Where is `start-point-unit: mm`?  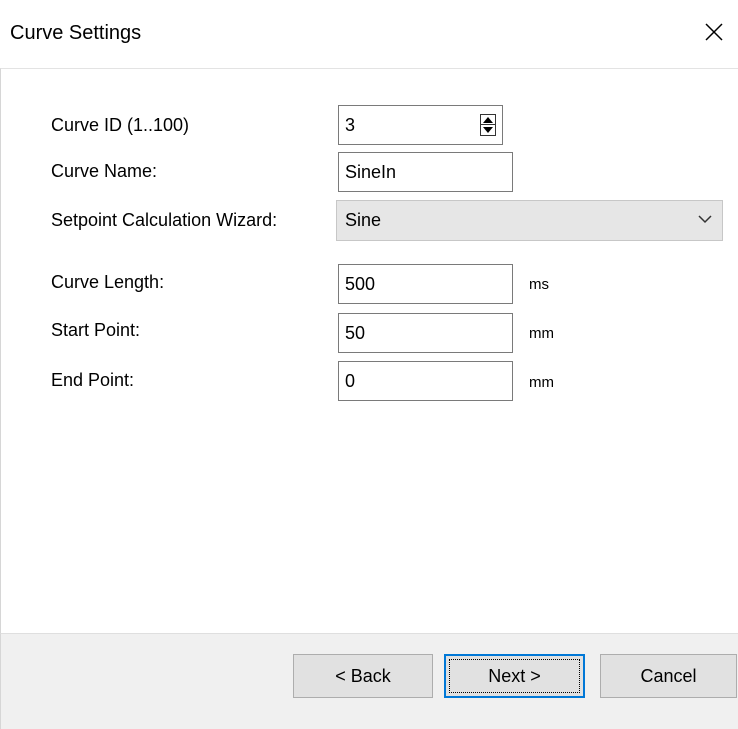 start-point-unit: mm is located at coordinates (541, 333).